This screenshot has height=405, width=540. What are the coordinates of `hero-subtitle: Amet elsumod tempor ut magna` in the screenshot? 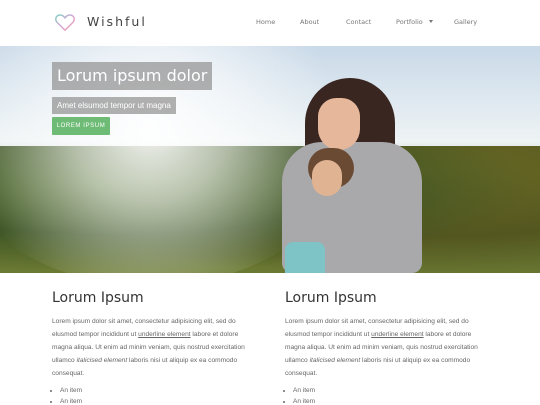 It's located at (114, 105).